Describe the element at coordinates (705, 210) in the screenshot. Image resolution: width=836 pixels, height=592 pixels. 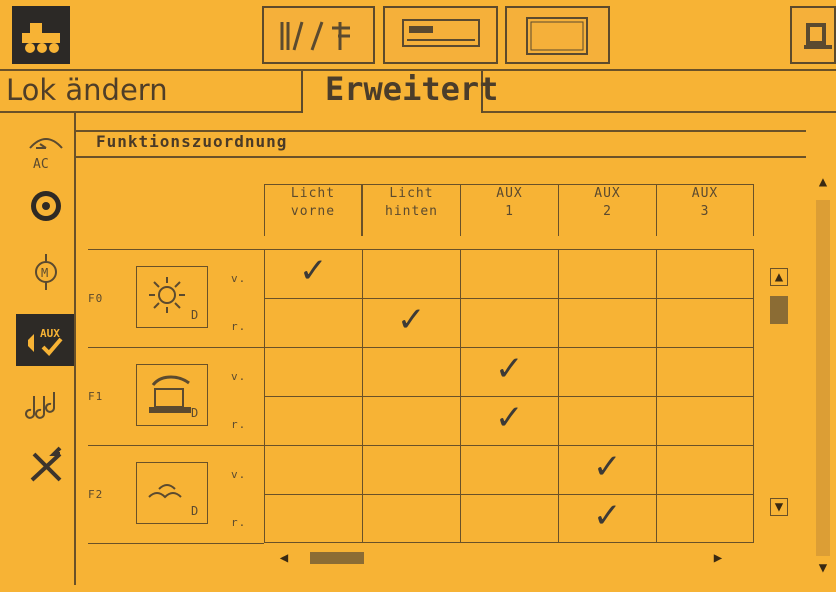
I see `column-header-aux-3: AUX 3` at that location.